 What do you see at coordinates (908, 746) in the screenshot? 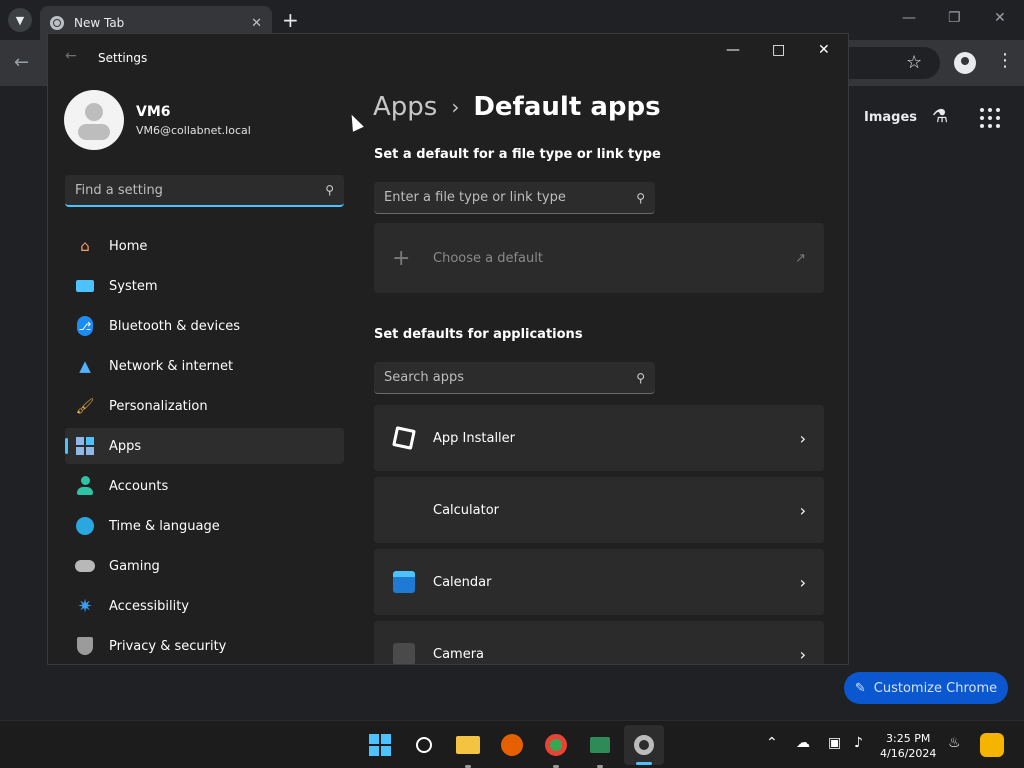
I see `taskbar-clock: 3:25 PM 4/16/2024` at bounding box center [908, 746].